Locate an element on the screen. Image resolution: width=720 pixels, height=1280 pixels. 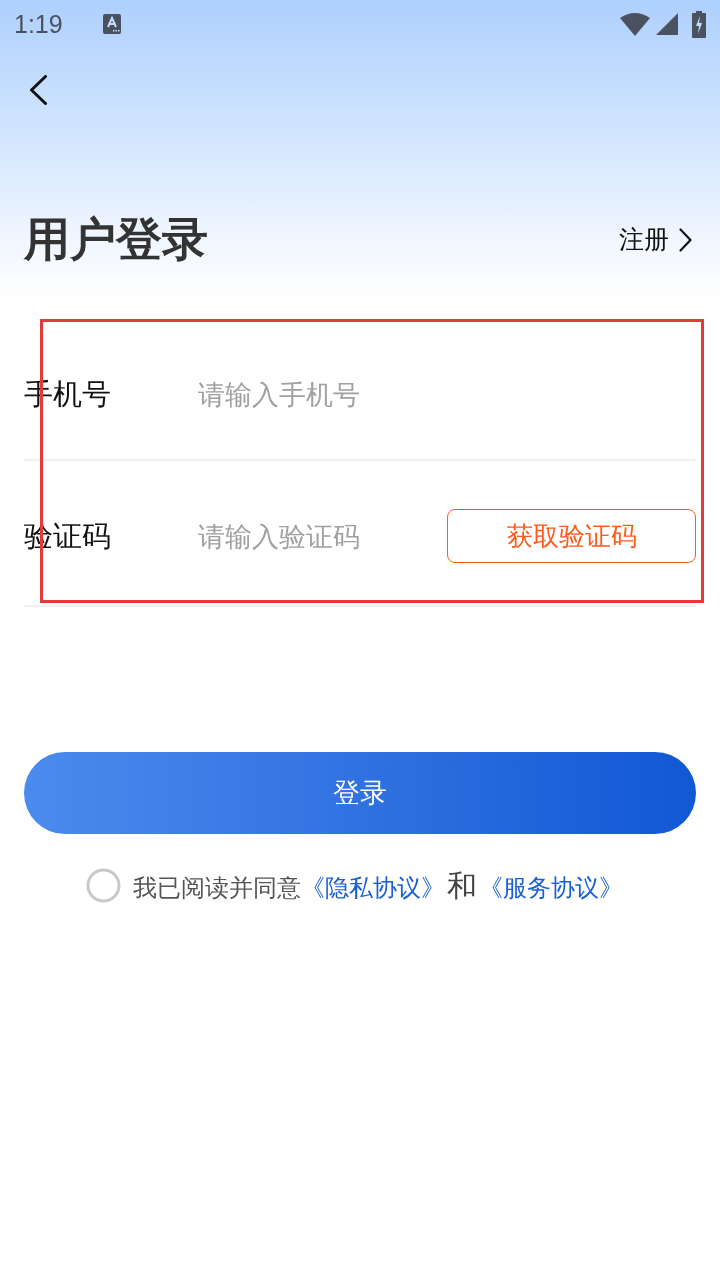
back-icon is located at coordinates (38, 90).